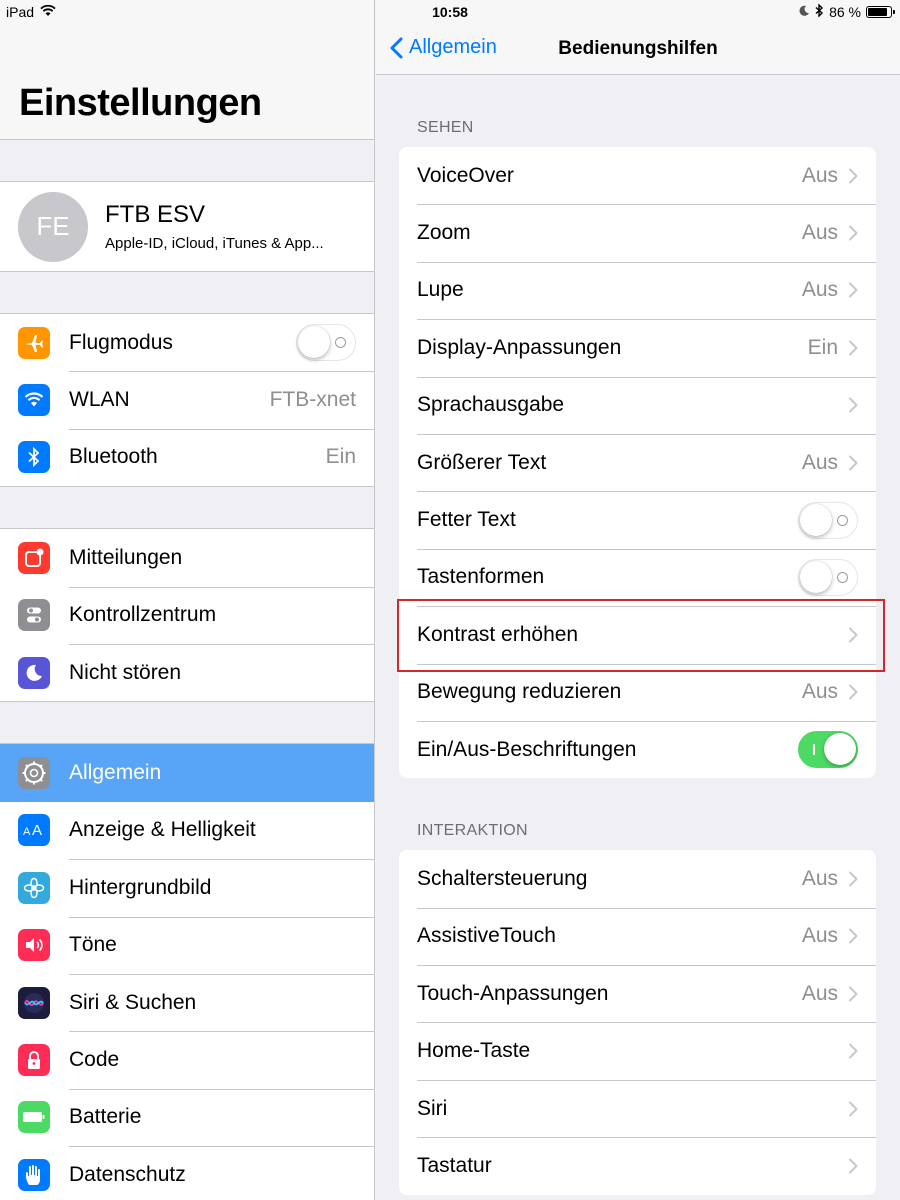 Image resolution: width=900 pixels, height=1200 pixels. I want to click on sidebar-item-value: FTB-xnet, so click(312, 400).